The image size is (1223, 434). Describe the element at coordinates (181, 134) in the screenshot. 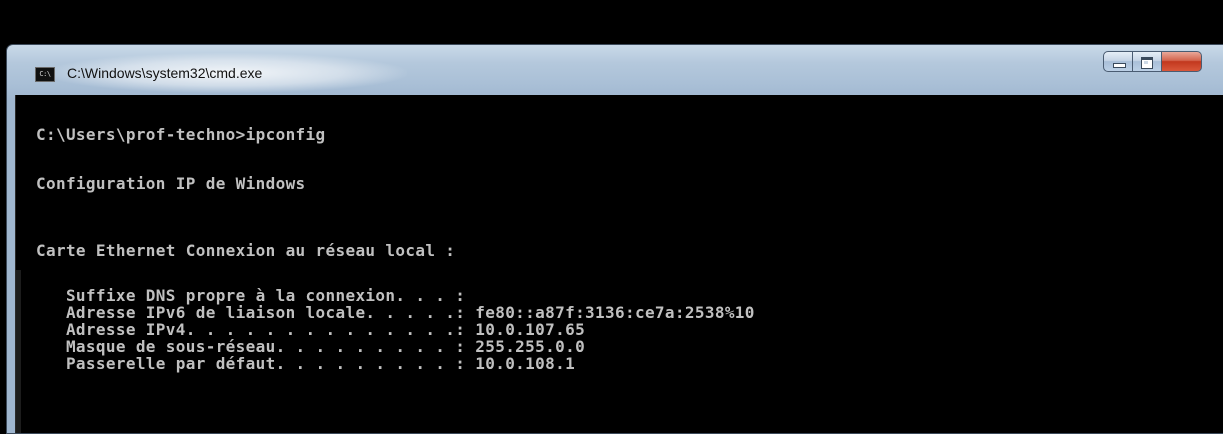

I see `prompt-line: C:\Users\prof-techno>ipconfig` at that location.